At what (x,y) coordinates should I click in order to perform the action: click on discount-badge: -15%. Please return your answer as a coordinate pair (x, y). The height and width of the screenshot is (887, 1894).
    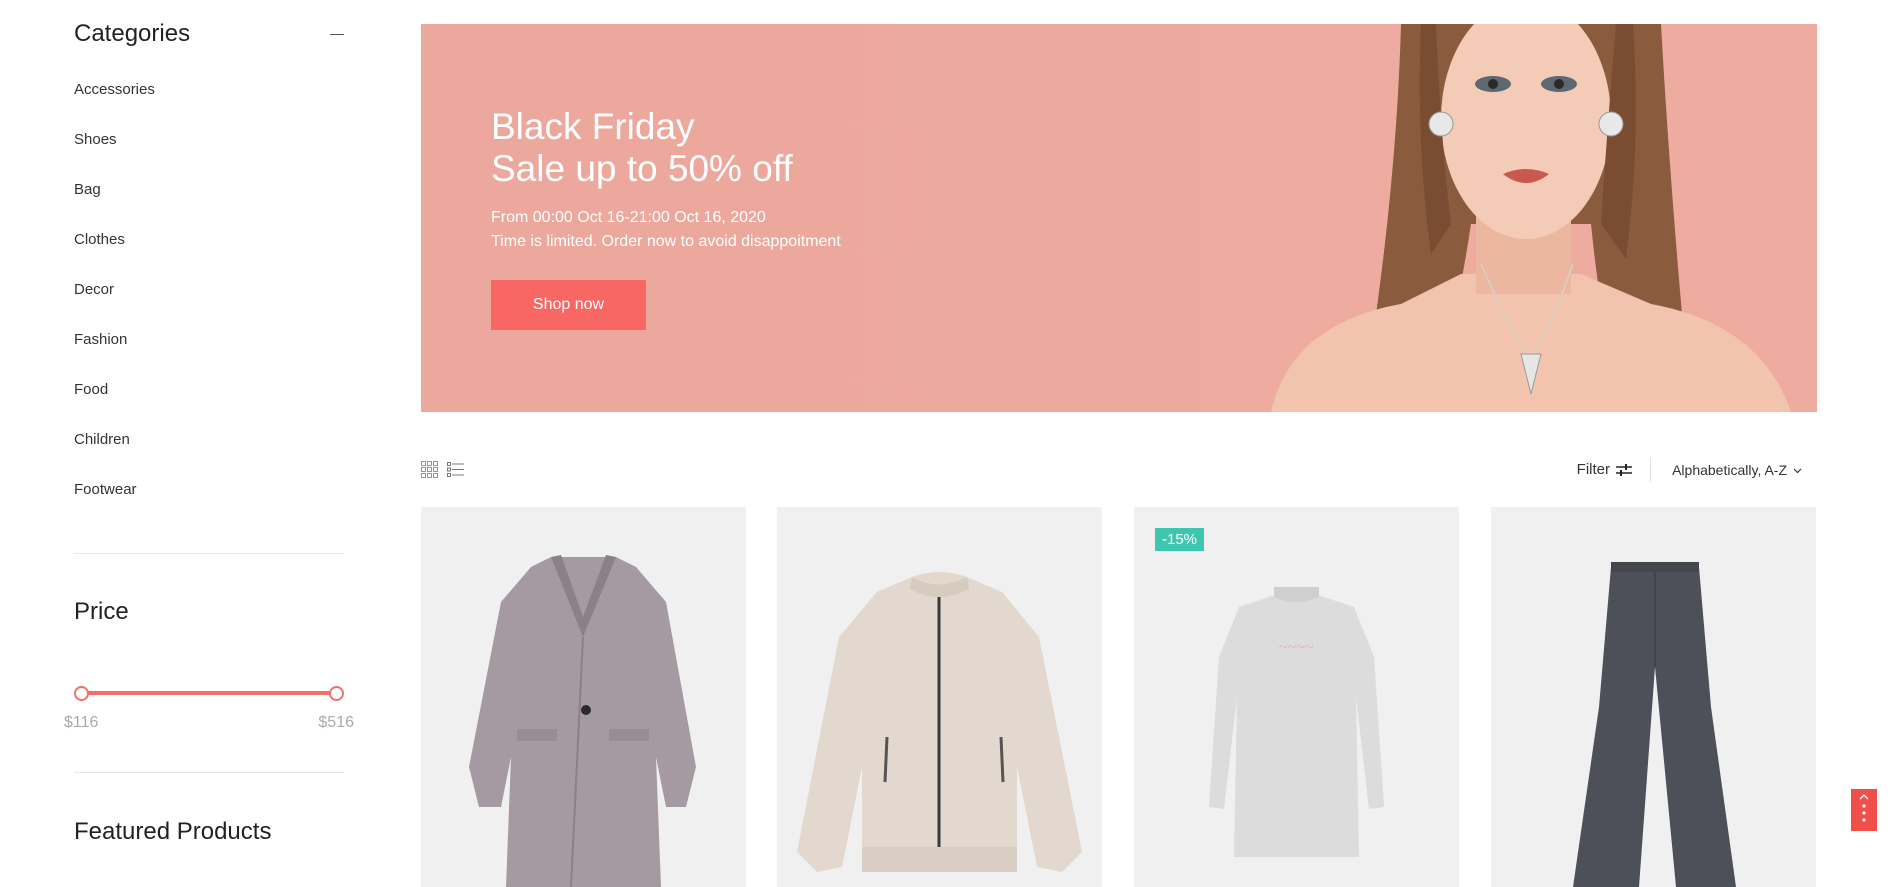
    Looking at the image, I should click on (1180, 539).